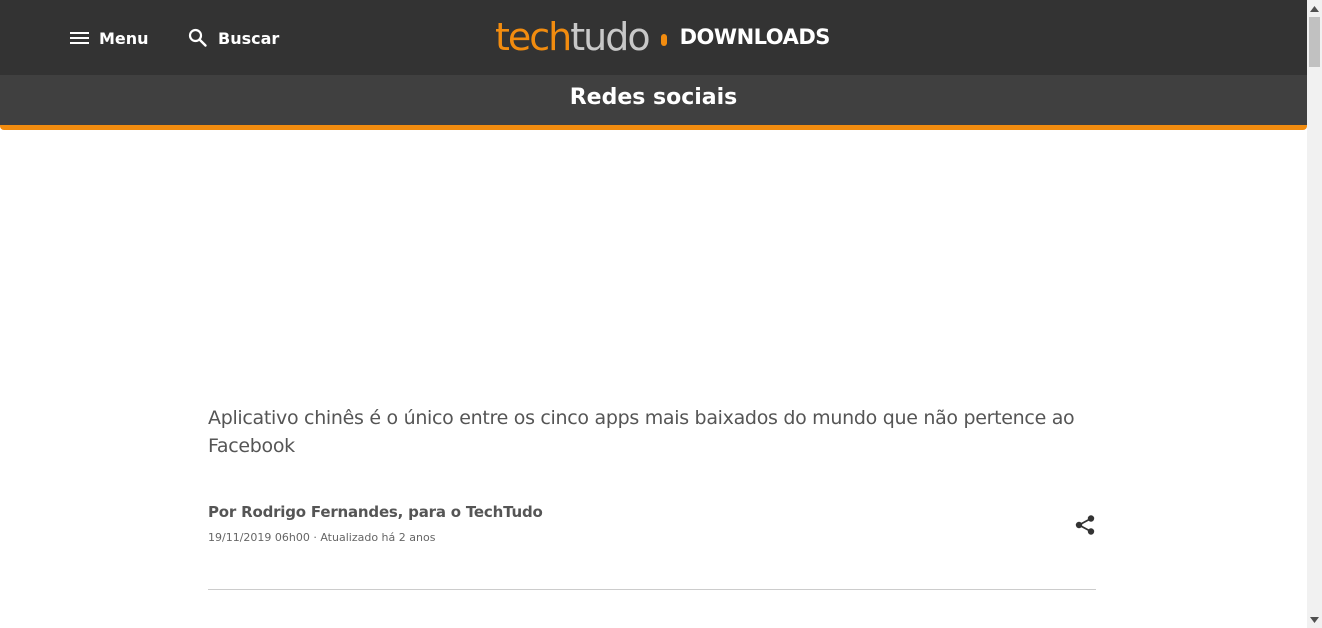  Describe the element at coordinates (533, 37) in the screenshot. I see `logo-tech: tech` at that location.